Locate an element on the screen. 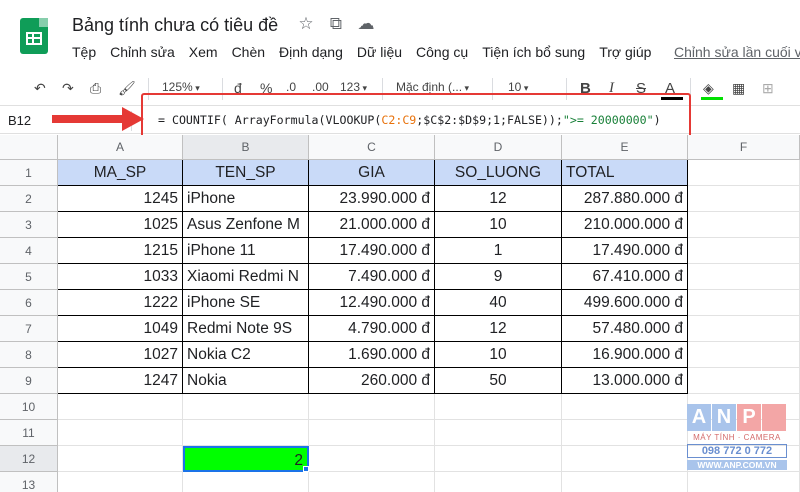  cell-ma-sp: 1049 is located at coordinates (120, 329).